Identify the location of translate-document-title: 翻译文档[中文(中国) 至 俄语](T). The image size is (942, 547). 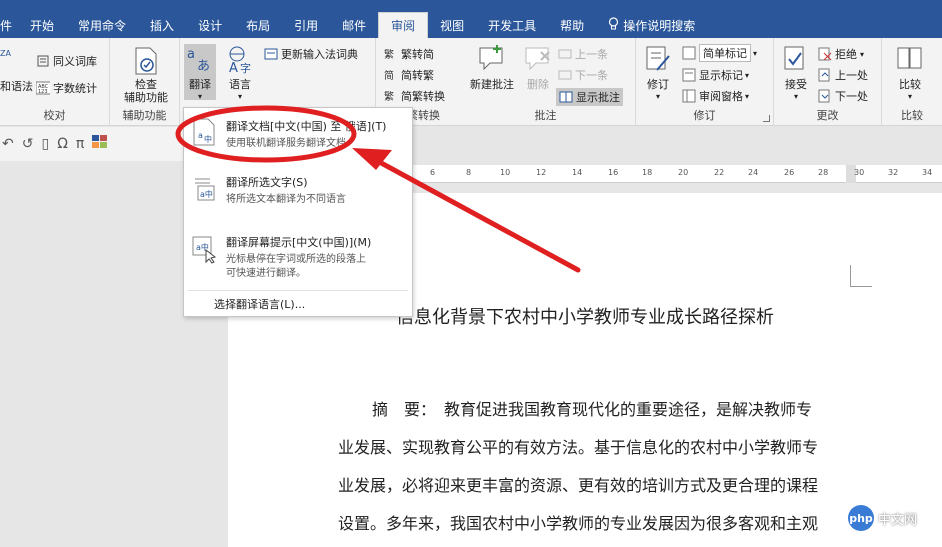
(306, 126).